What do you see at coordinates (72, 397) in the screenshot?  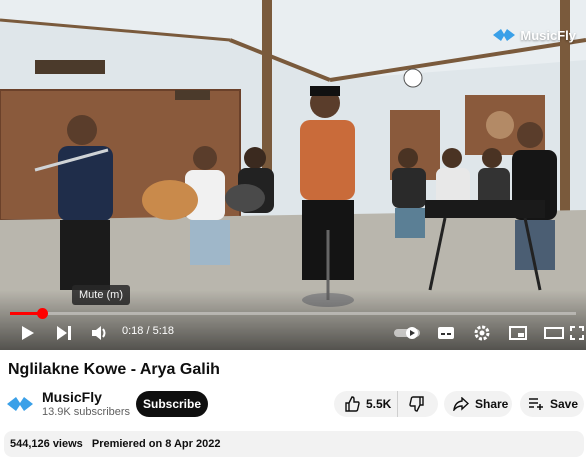 I see `channel-name: MusicFly` at bounding box center [72, 397].